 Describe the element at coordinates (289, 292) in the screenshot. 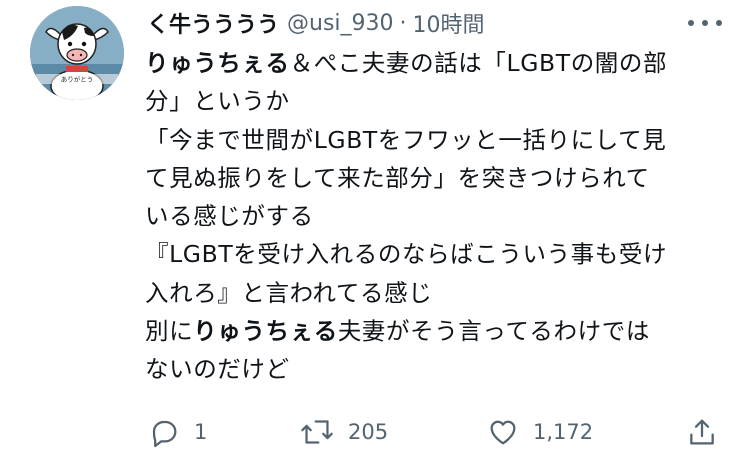

I see `tweet-text-segment: 入れろ』と言われてる感じ` at that location.